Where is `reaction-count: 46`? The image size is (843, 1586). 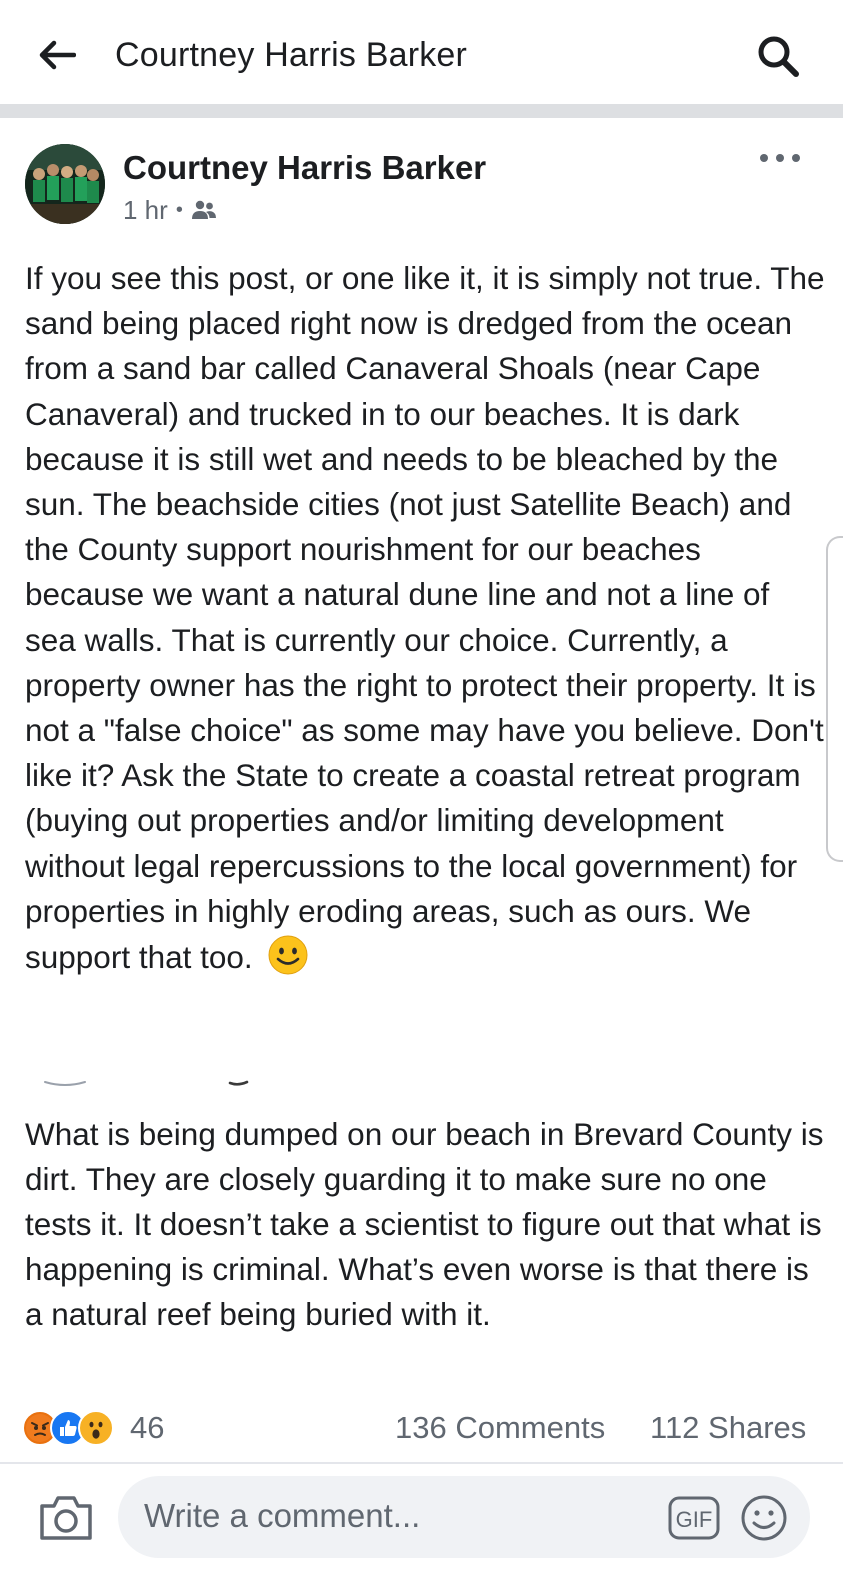
reaction-count: 46 is located at coordinates (147, 1428).